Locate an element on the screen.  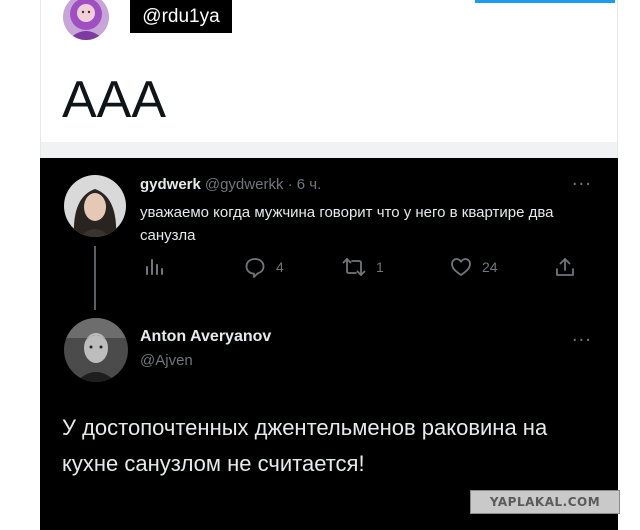
like-count: 24 is located at coordinates (490, 267).